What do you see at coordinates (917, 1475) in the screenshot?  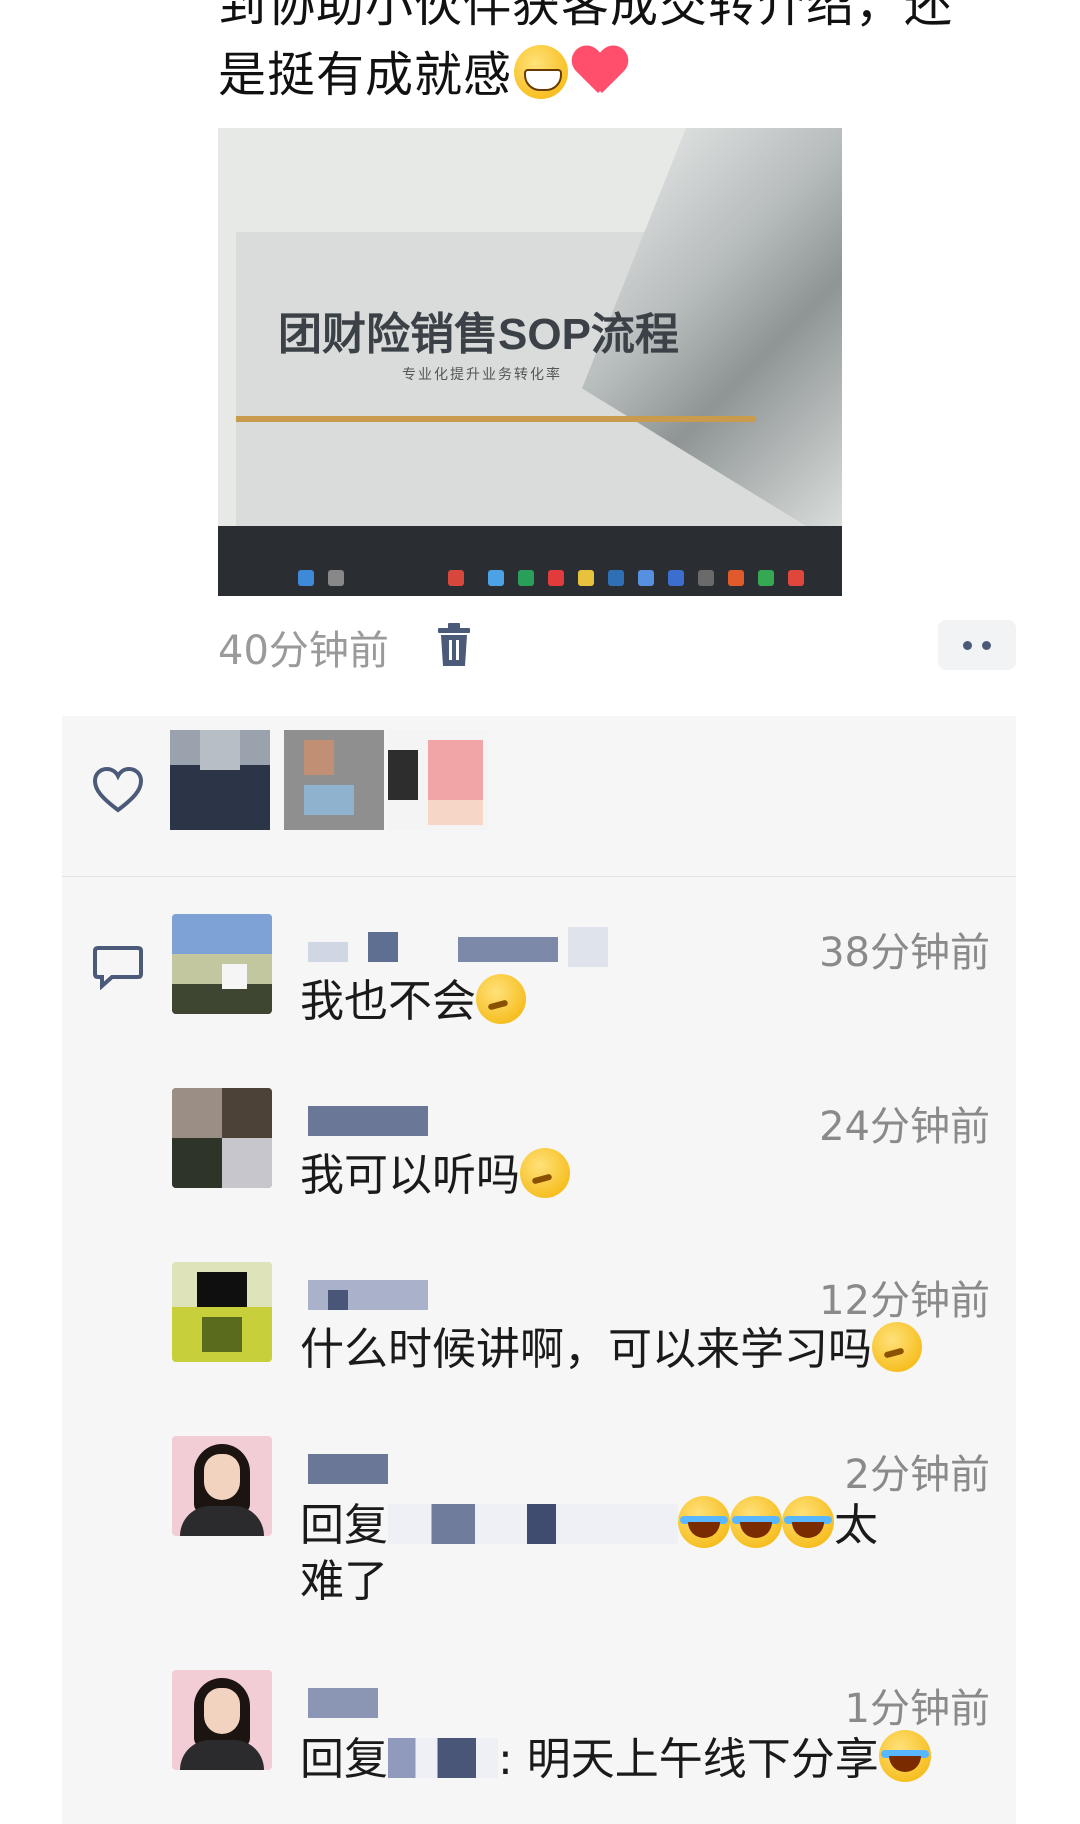 I see `comment-time: 2分钟前` at bounding box center [917, 1475].